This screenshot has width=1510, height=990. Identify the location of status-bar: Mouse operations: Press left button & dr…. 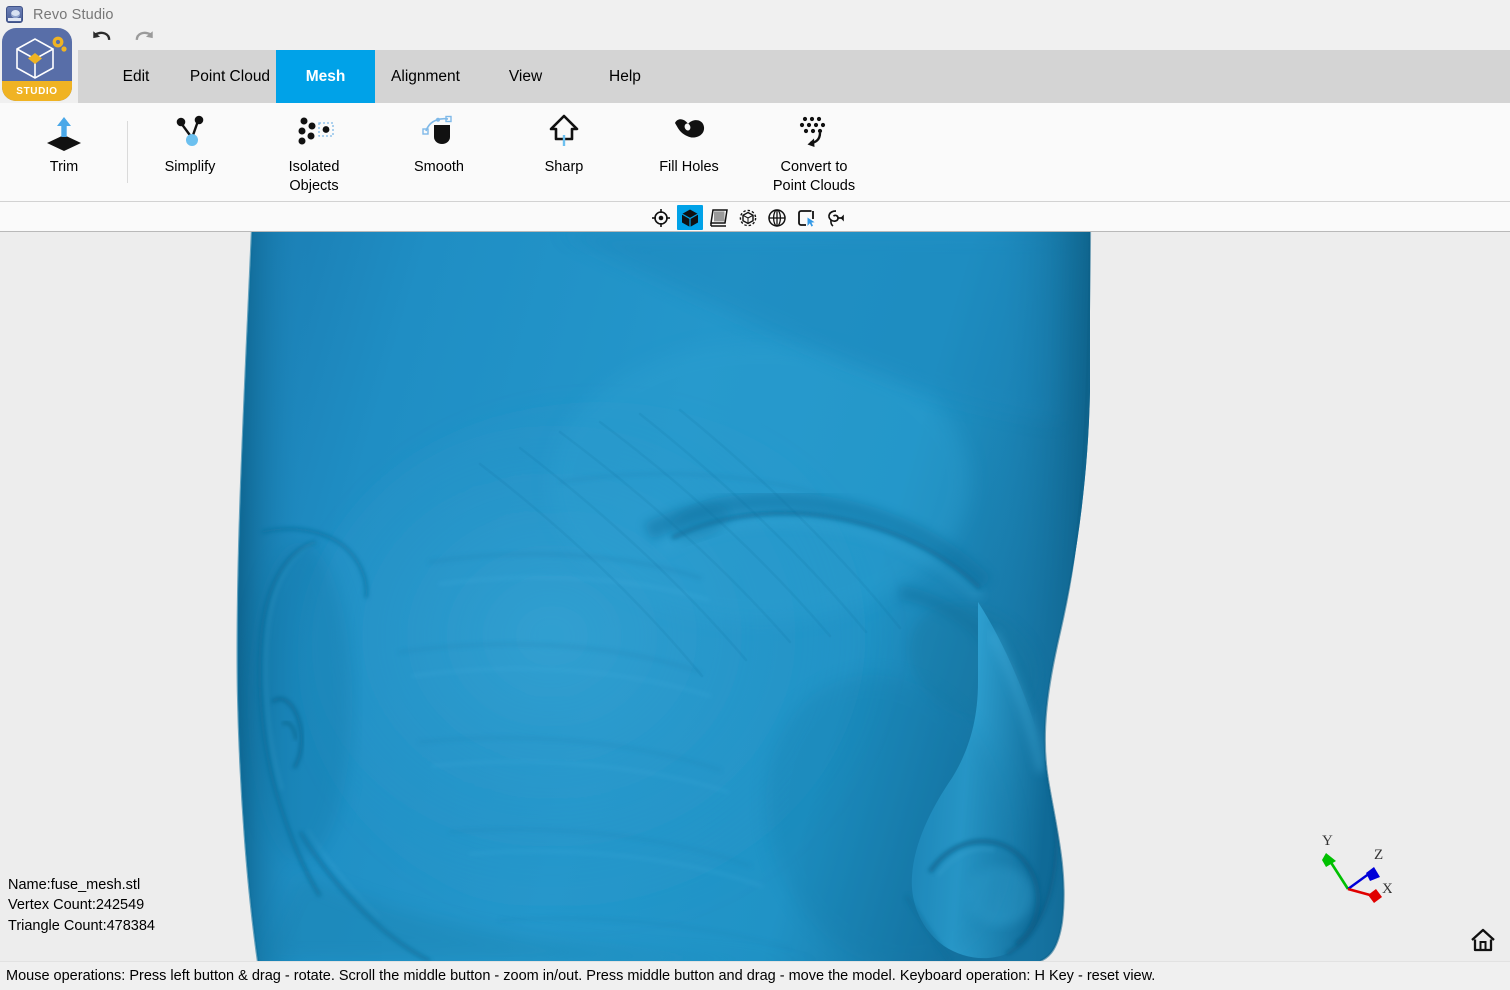
(755, 975).